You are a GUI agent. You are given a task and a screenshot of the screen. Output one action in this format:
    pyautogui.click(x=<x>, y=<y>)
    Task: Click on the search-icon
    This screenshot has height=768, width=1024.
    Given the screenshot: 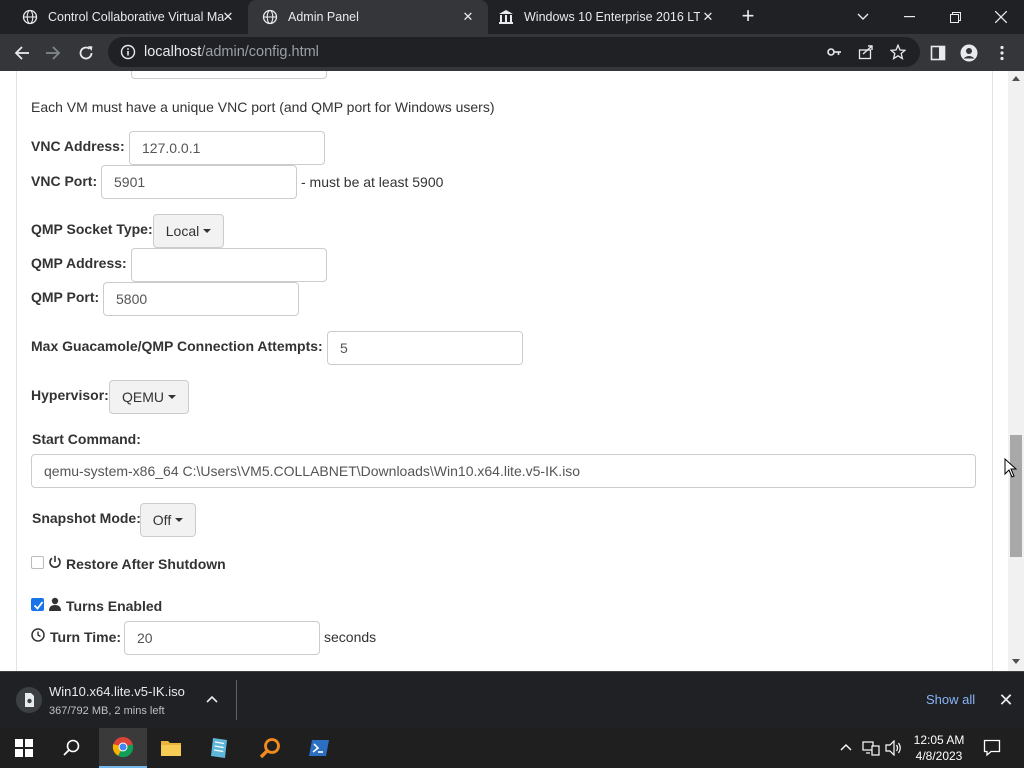 What is the action you would take?
    pyautogui.click(x=72, y=748)
    